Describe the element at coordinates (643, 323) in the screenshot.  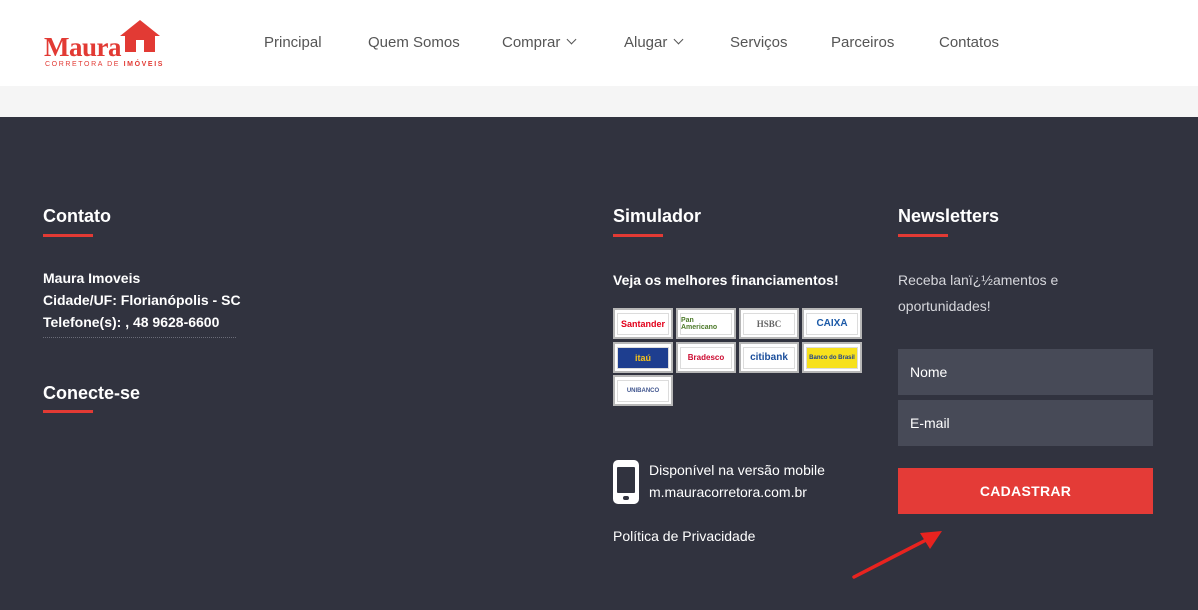
I see `santander-logo: Santander` at that location.